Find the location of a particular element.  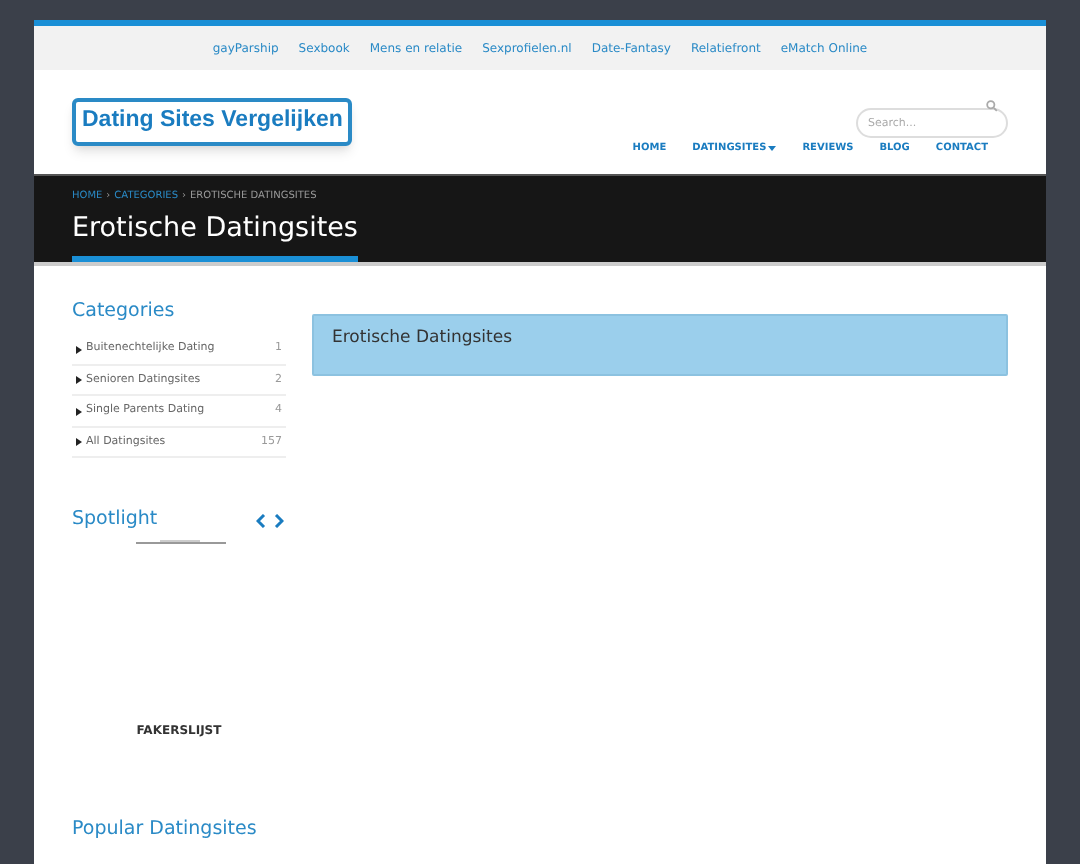

site-logo: Dating Sites Vergelijken is located at coordinates (212, 122).